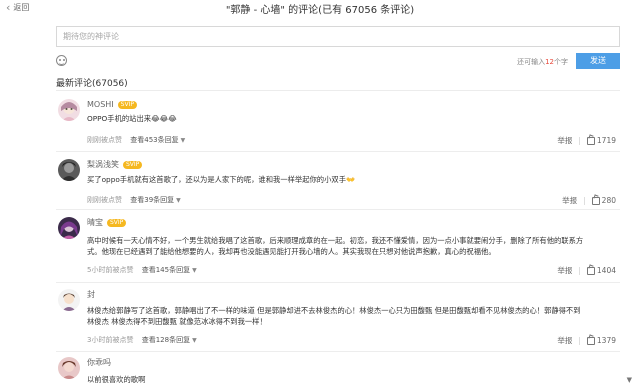 This screenshot has height=388, width=640. Describe the element at coordinates (177, 321) in the screenshot. I see `comment-text-line: 林俊杰 林俊杰得不到田馥甄 就像范冰冰得不到我一样！` at that location.